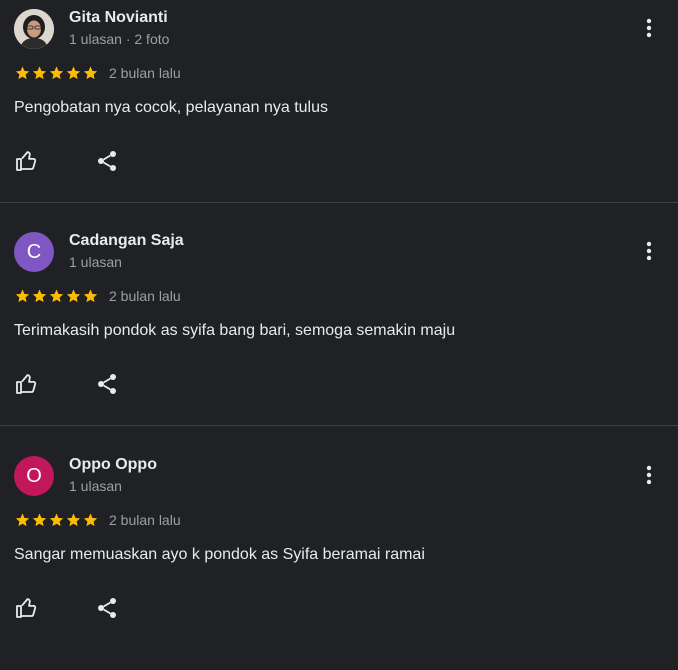  I want to click on avatar-photo-icon, so click(34, 29).